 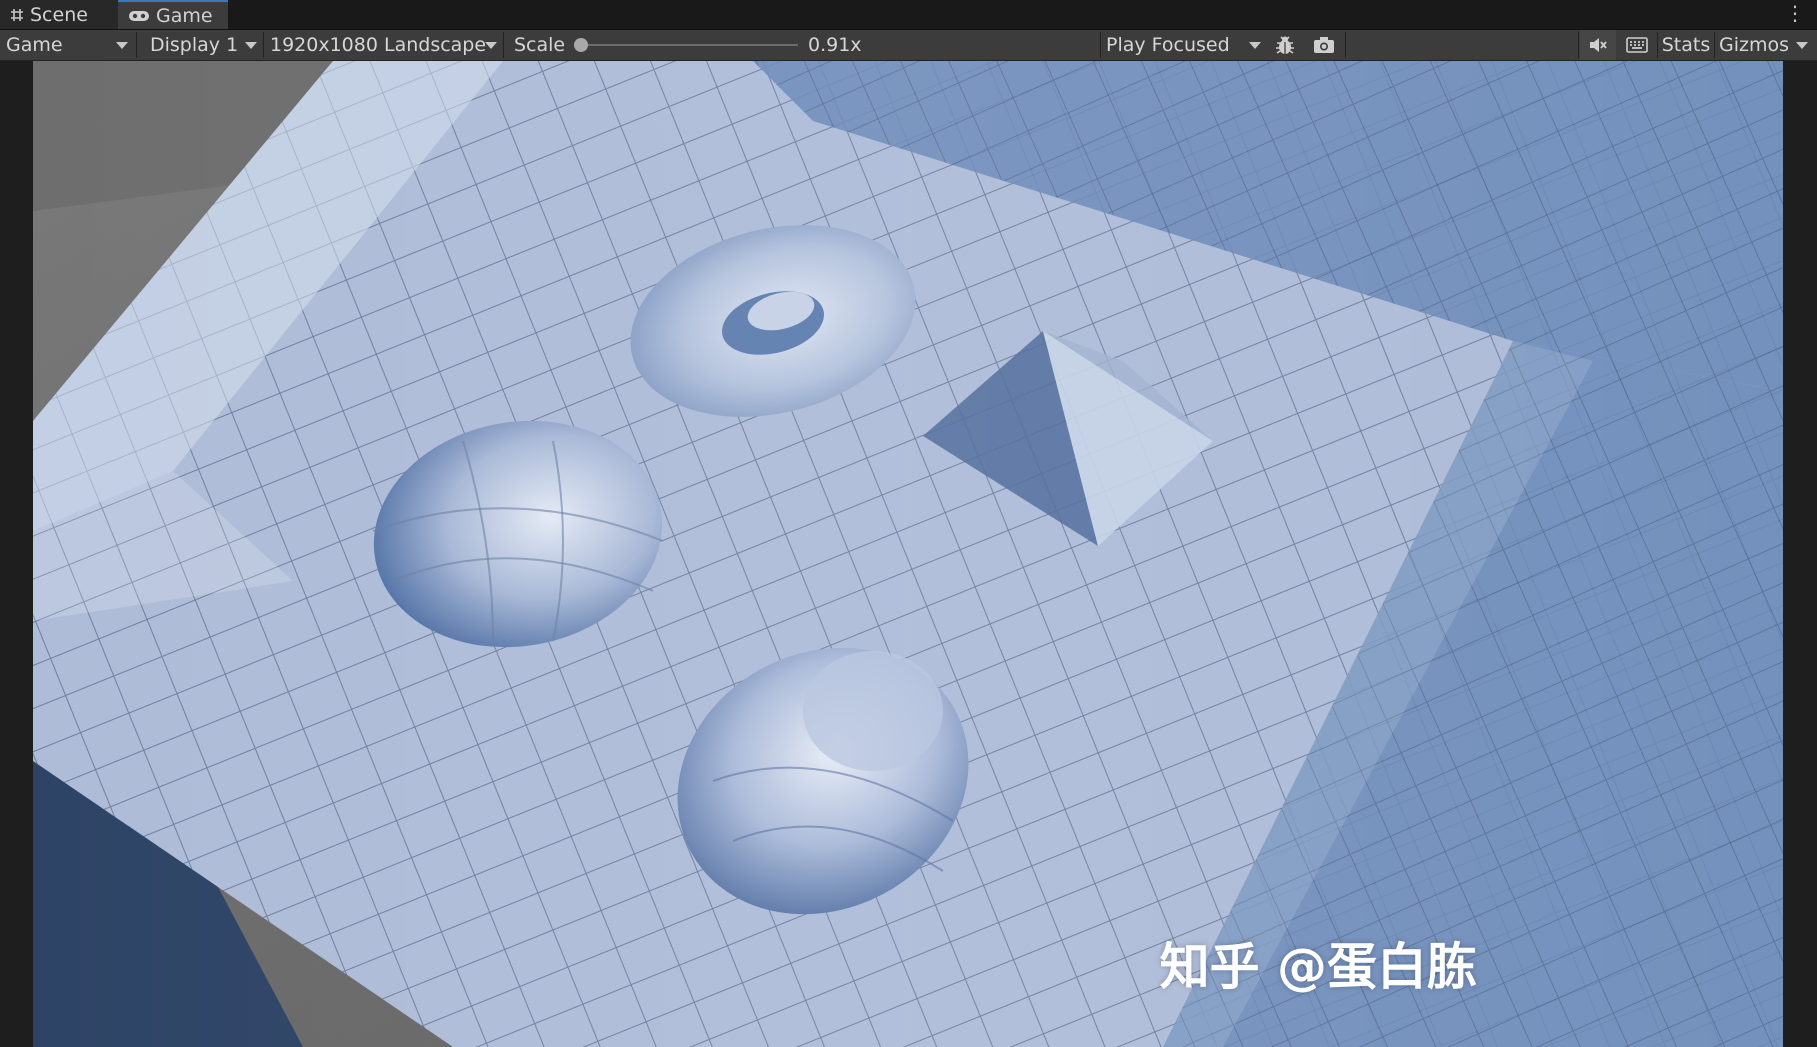 I want to click on game-view-dropdown: Game, so click(x=68, y=45).